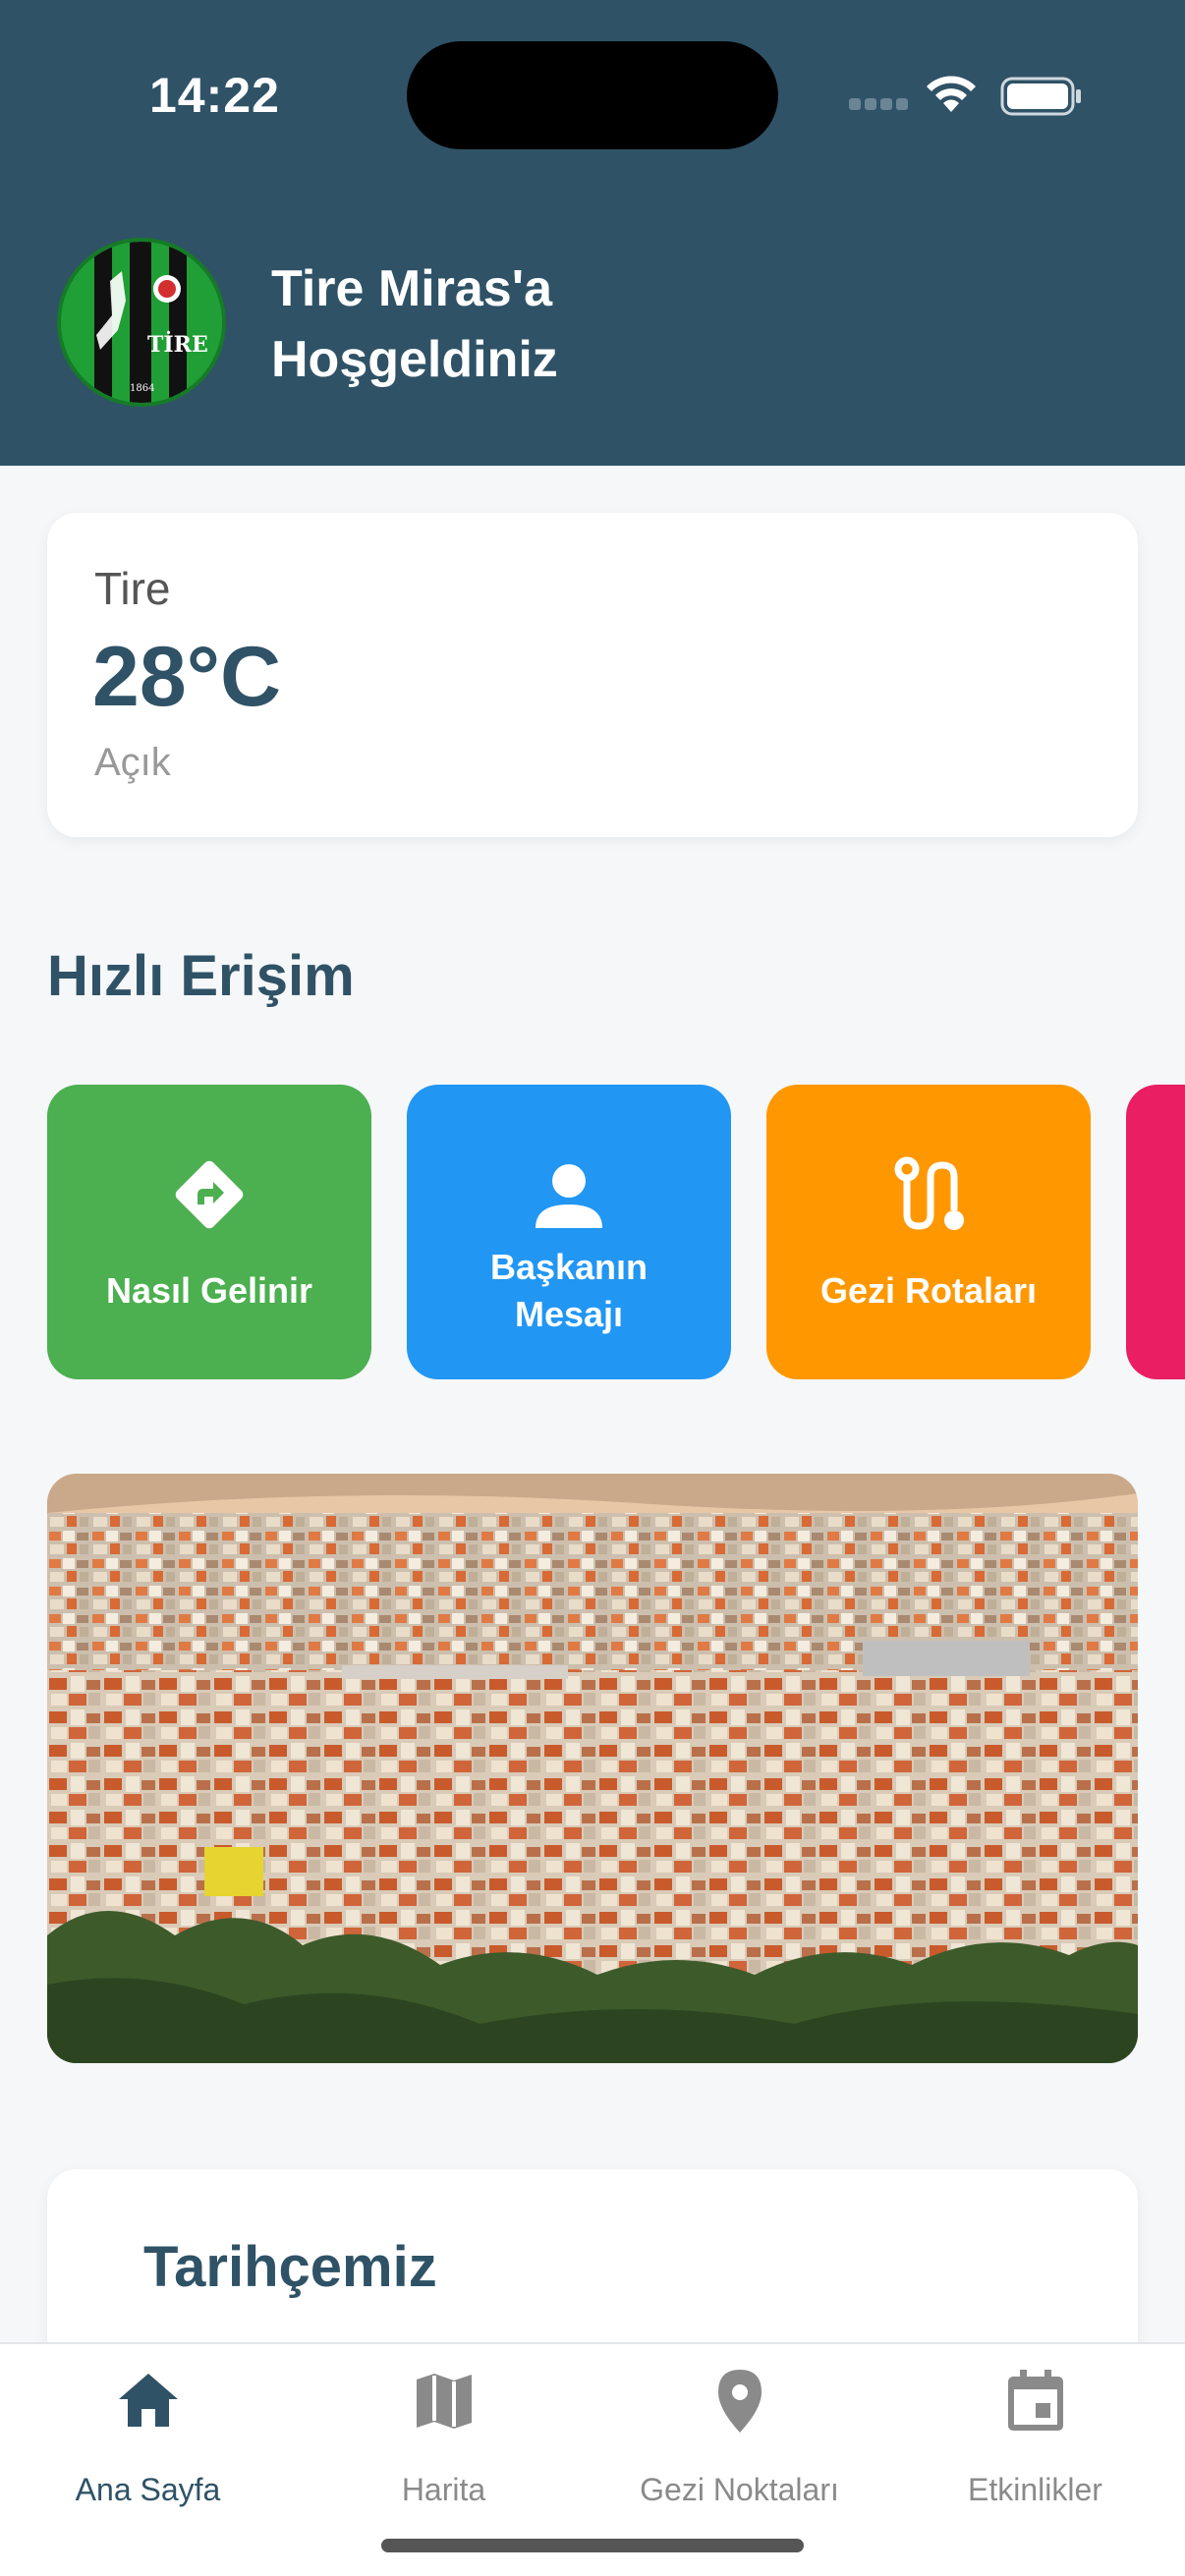 The image size is (1185, 2576). What do you see at coordinates (215, 95) in the screenshot?
I see `status-time: 14:22` at bounding box center [215, 95].